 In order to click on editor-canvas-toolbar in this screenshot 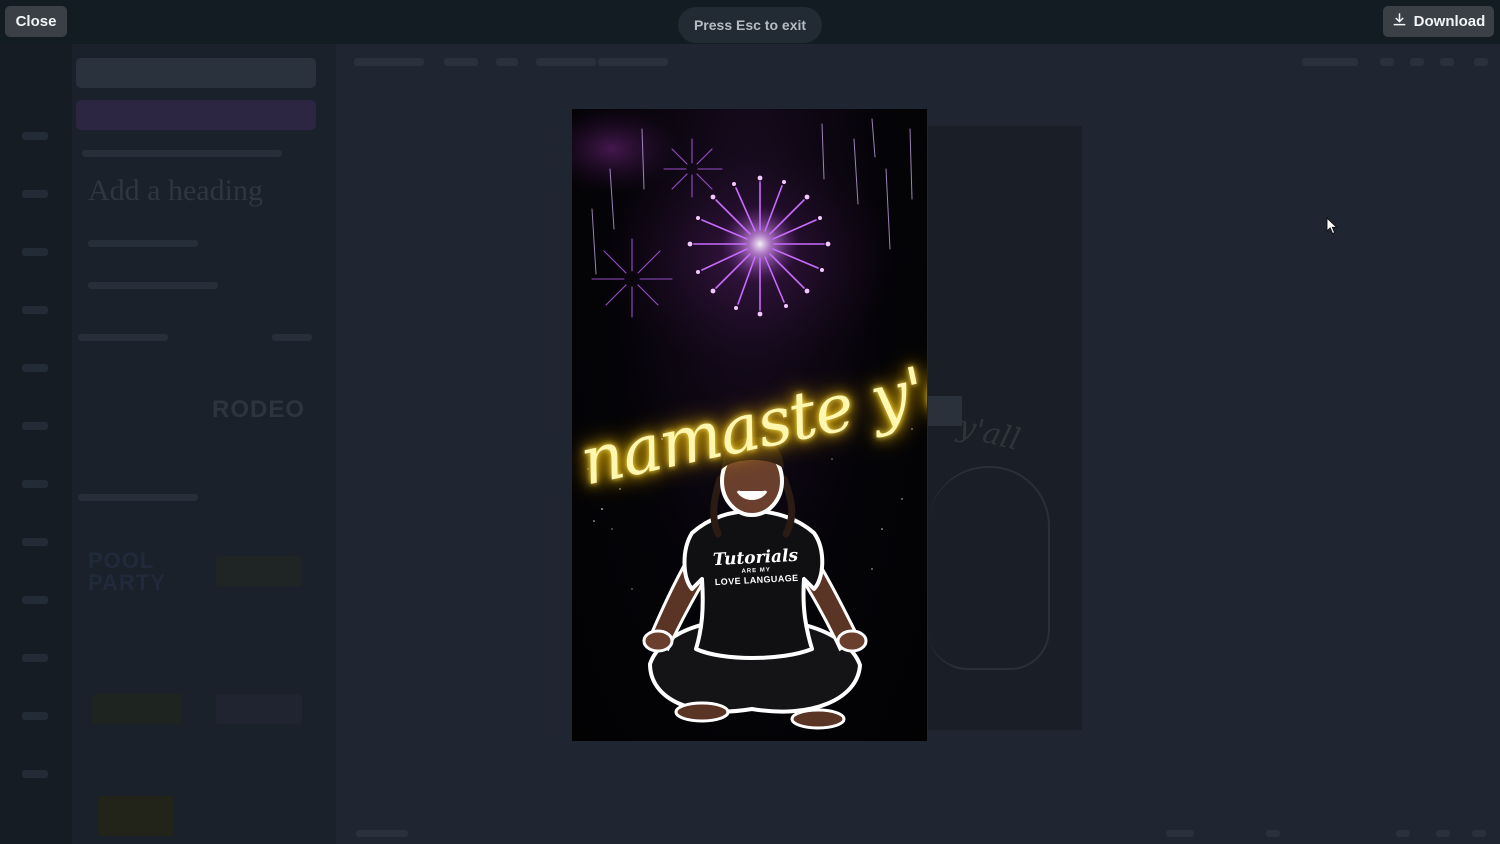, I will do `click(918, 63)`.